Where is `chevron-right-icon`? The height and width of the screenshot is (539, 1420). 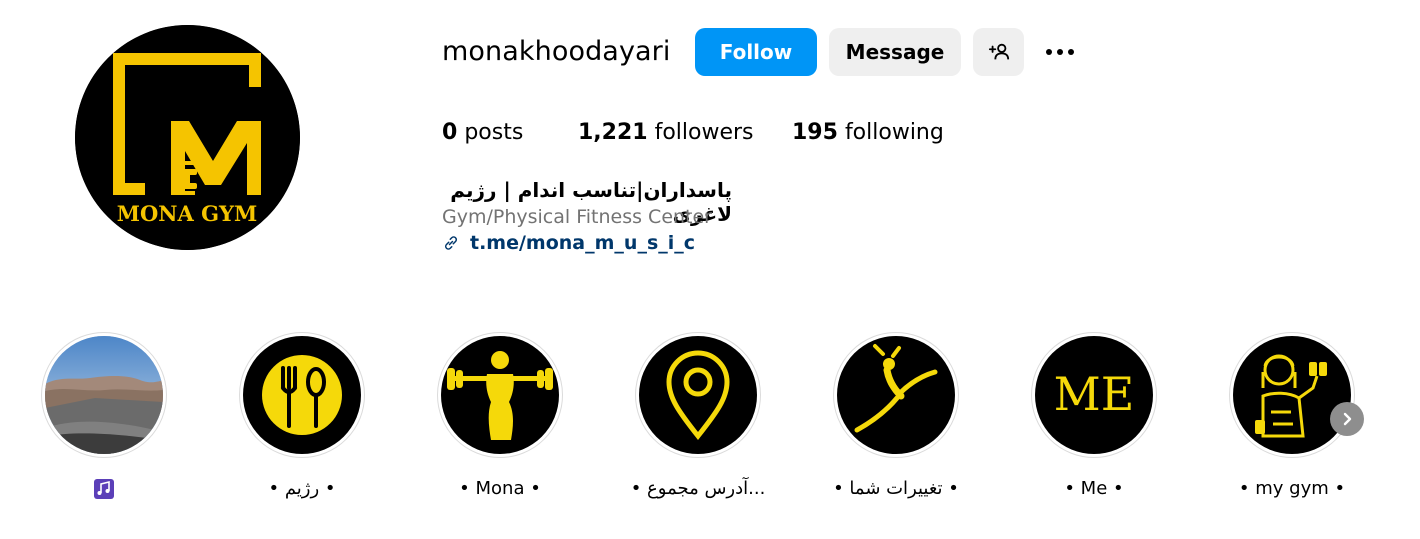 chevron-right-icon is located at coordinates (1347, 419).